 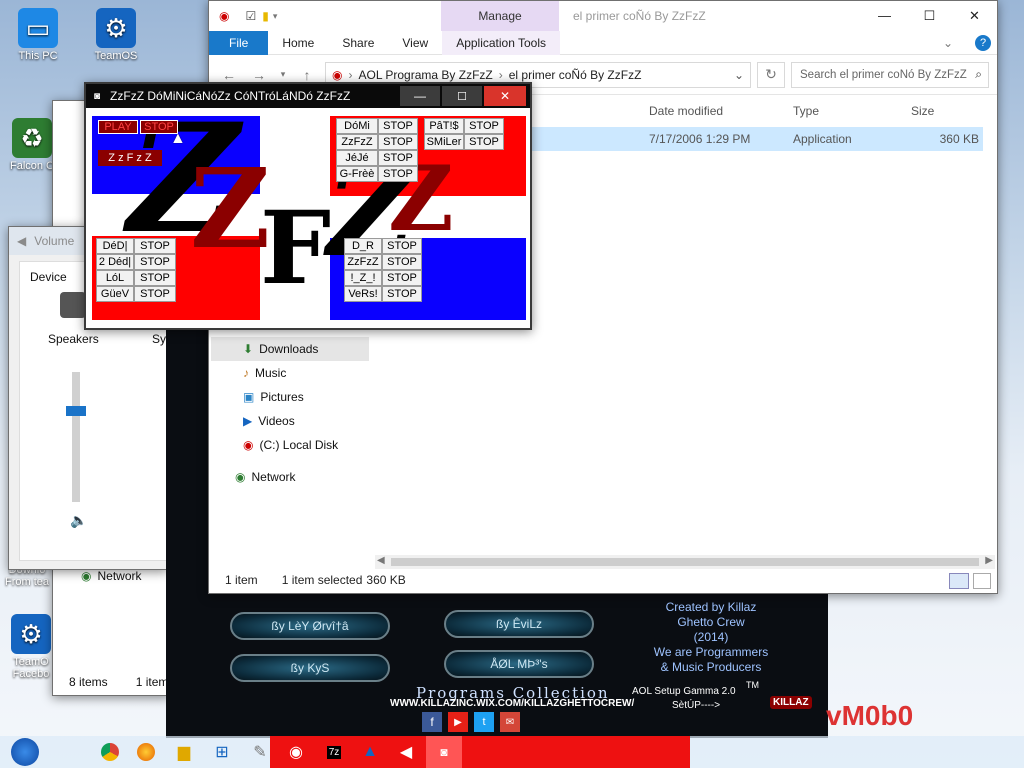 What do you see at coordinates (290, 445) in the screenshot?
I see `nav-item-local-disk: ◉ (C:) Local Disk` at bounding box center [290, 445].